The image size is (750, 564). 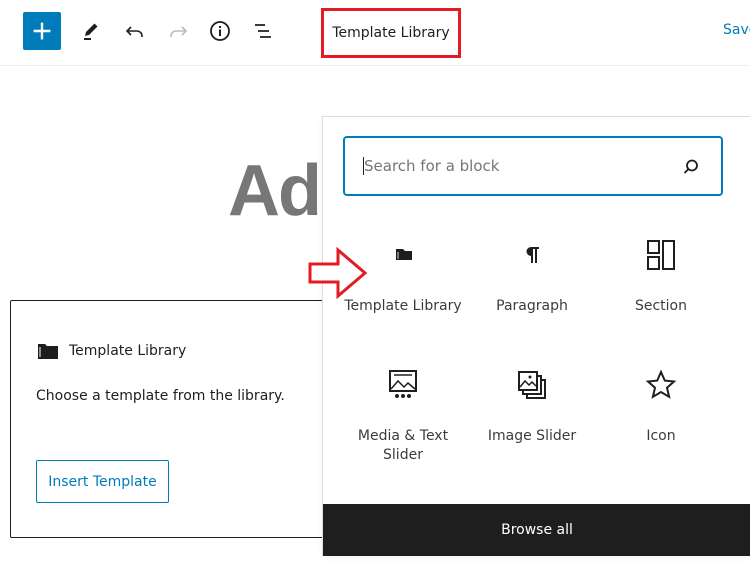 I want to click on details-button, so click(x=220, y=31).